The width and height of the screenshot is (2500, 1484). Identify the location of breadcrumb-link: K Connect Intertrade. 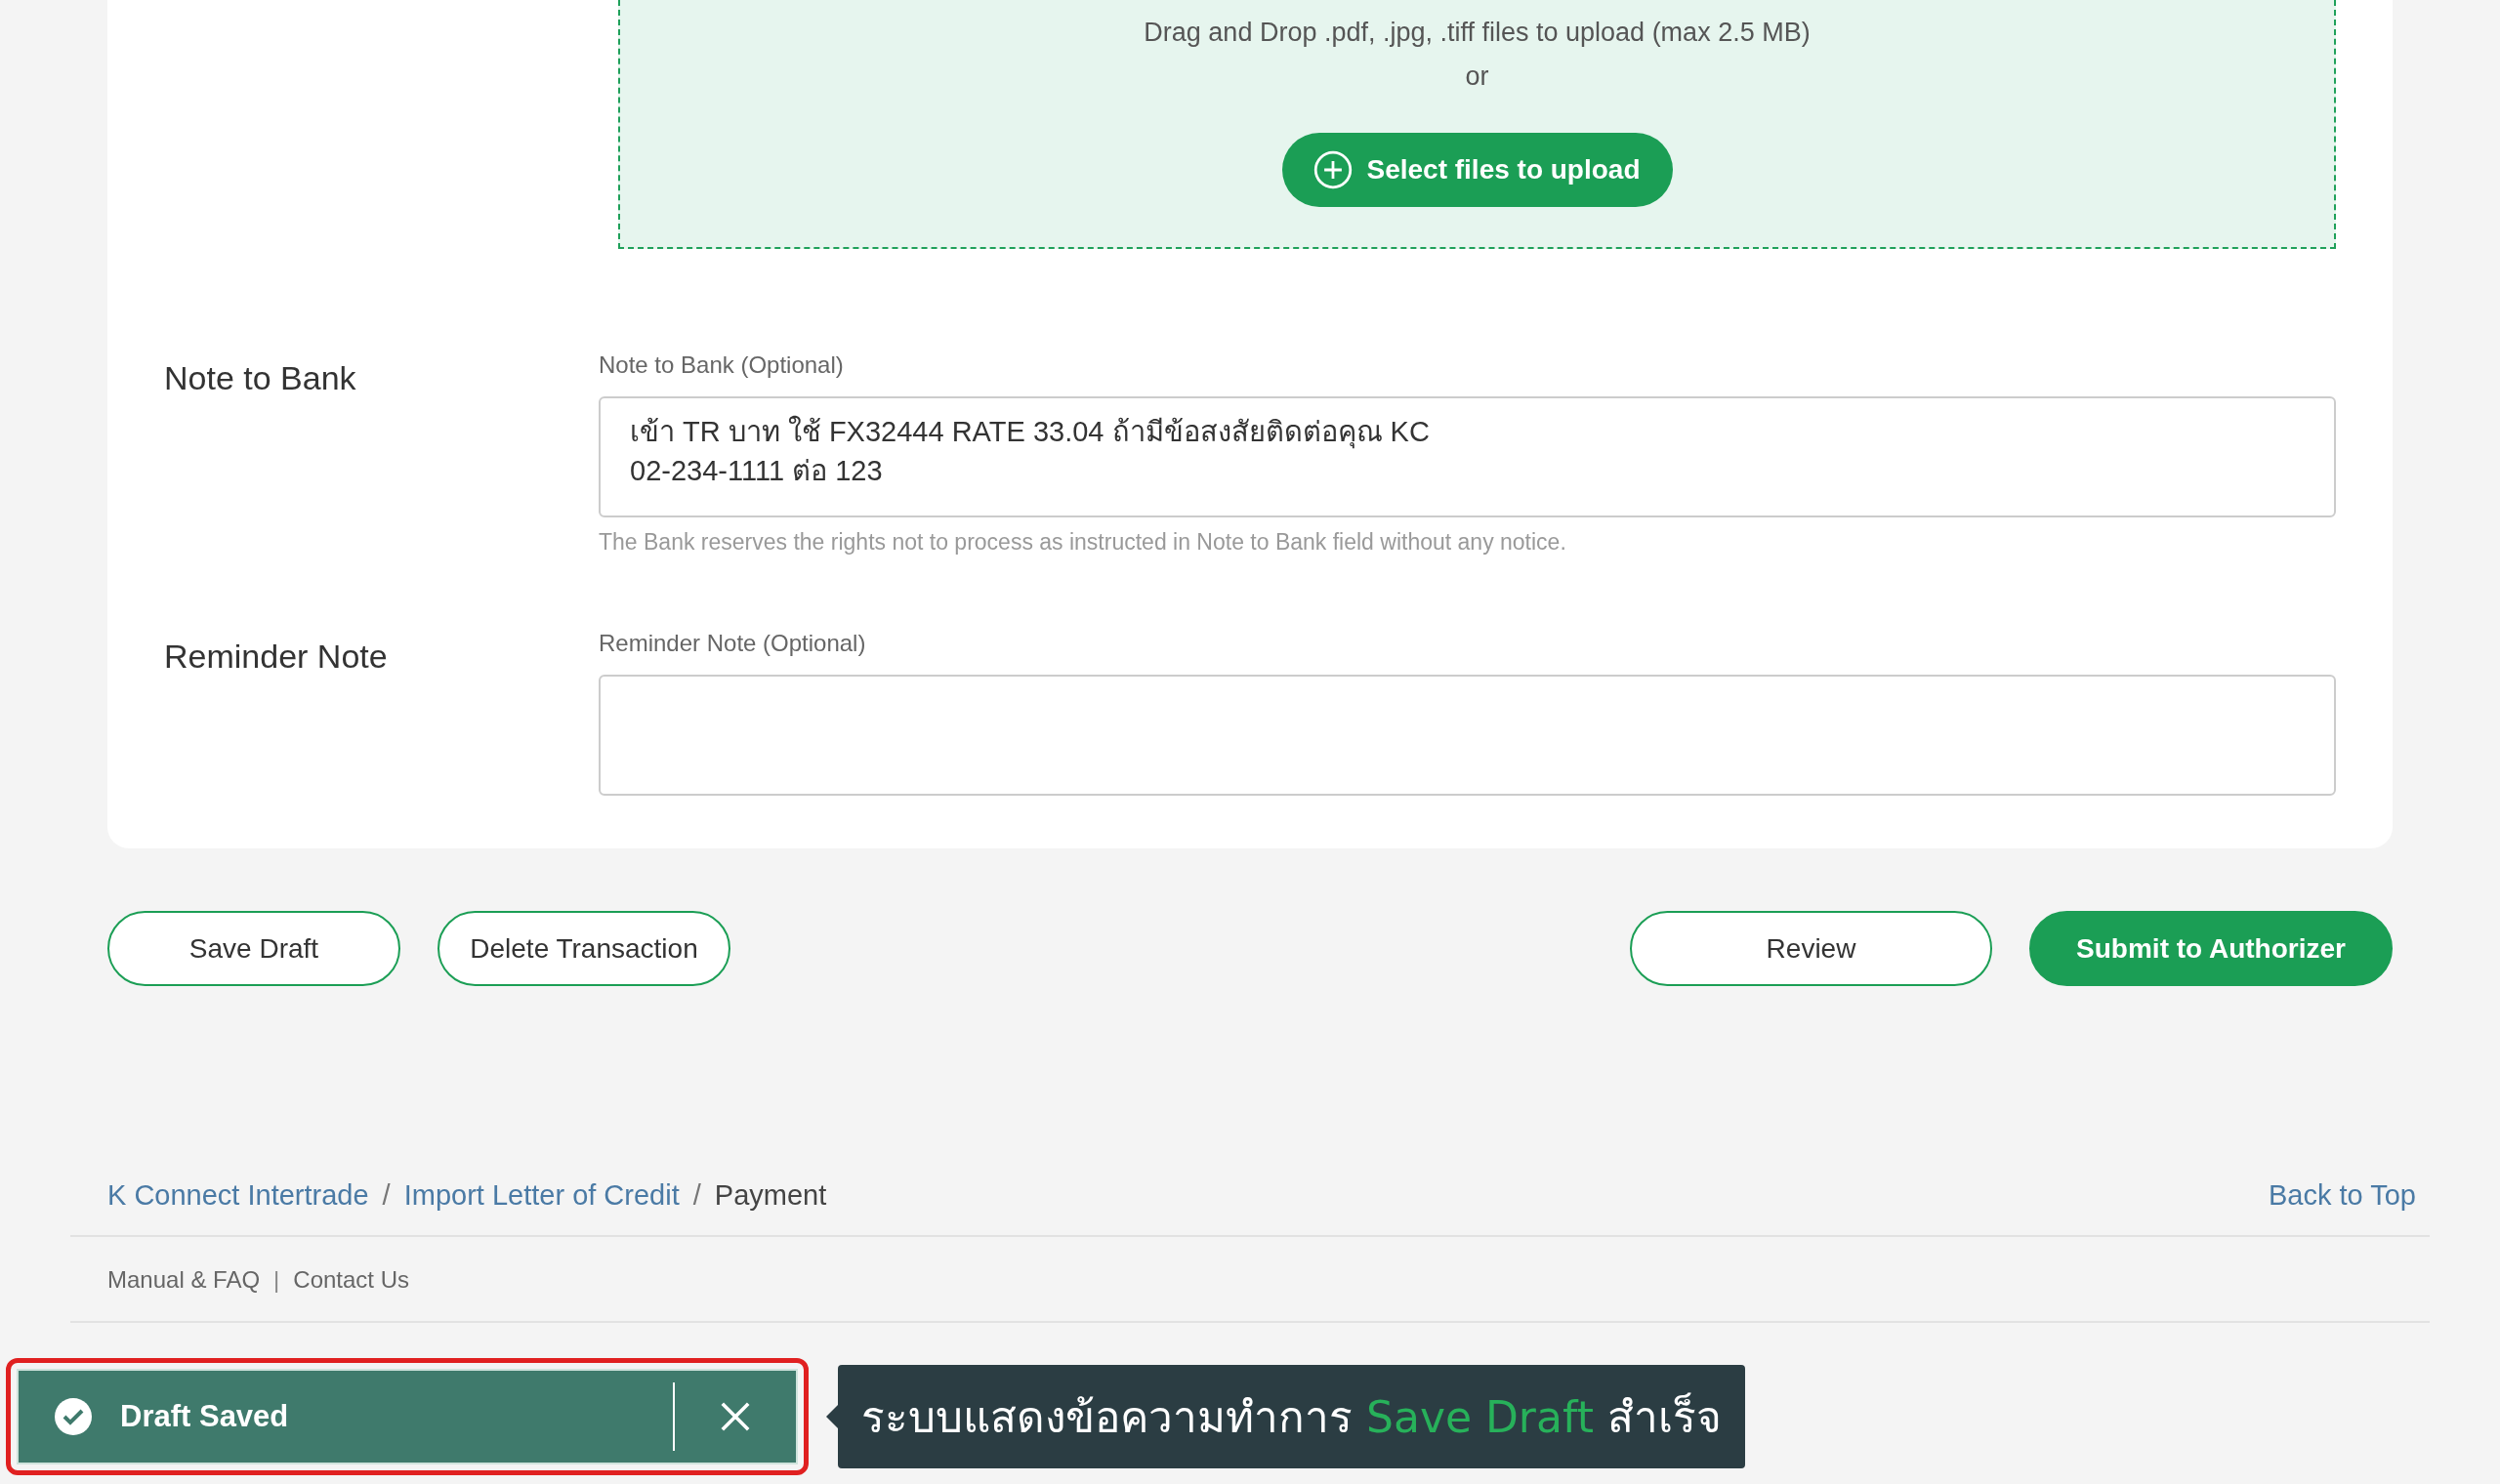
(238, 1196).